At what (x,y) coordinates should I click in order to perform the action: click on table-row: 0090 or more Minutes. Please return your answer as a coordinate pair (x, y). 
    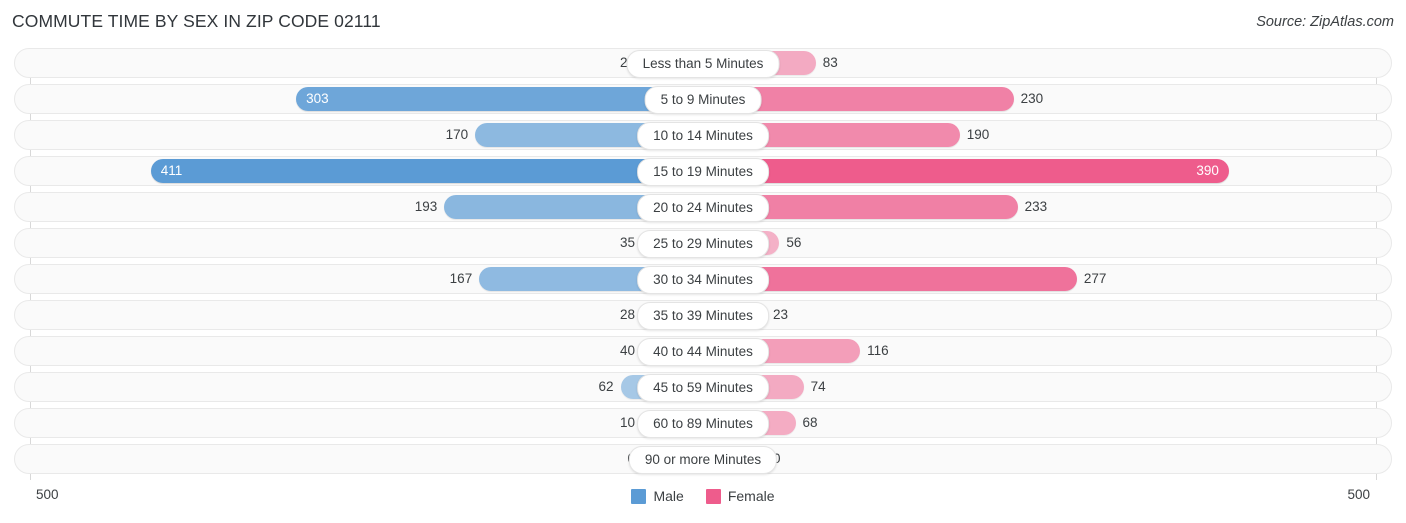
    Looking at the image, I should click on (703, 459).